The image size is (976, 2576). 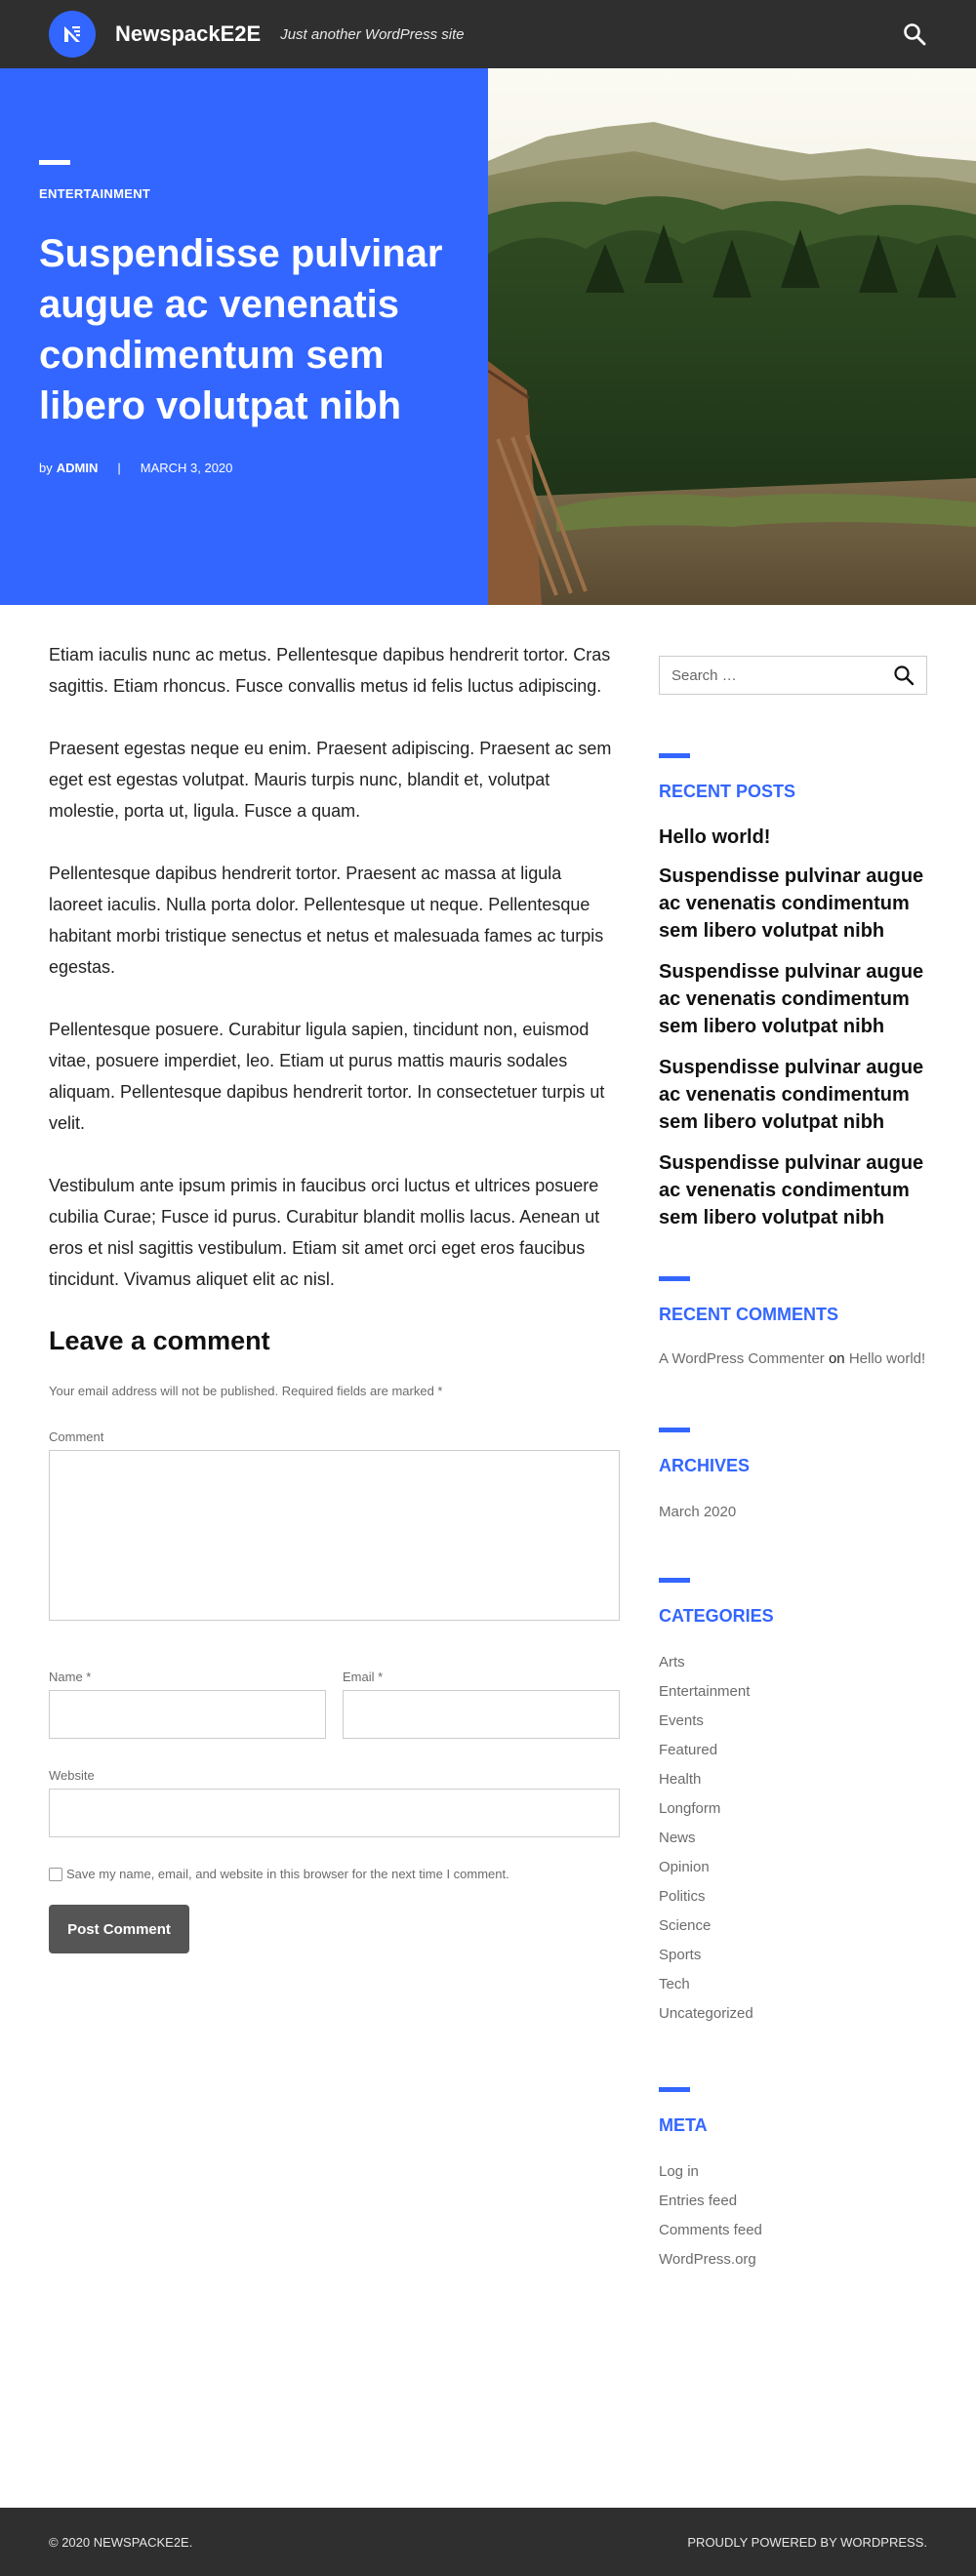 What do you see at coordinates (363, 1677) in the screenshot?
I see `email-label: Email *` at bounding box center [363, 1677].